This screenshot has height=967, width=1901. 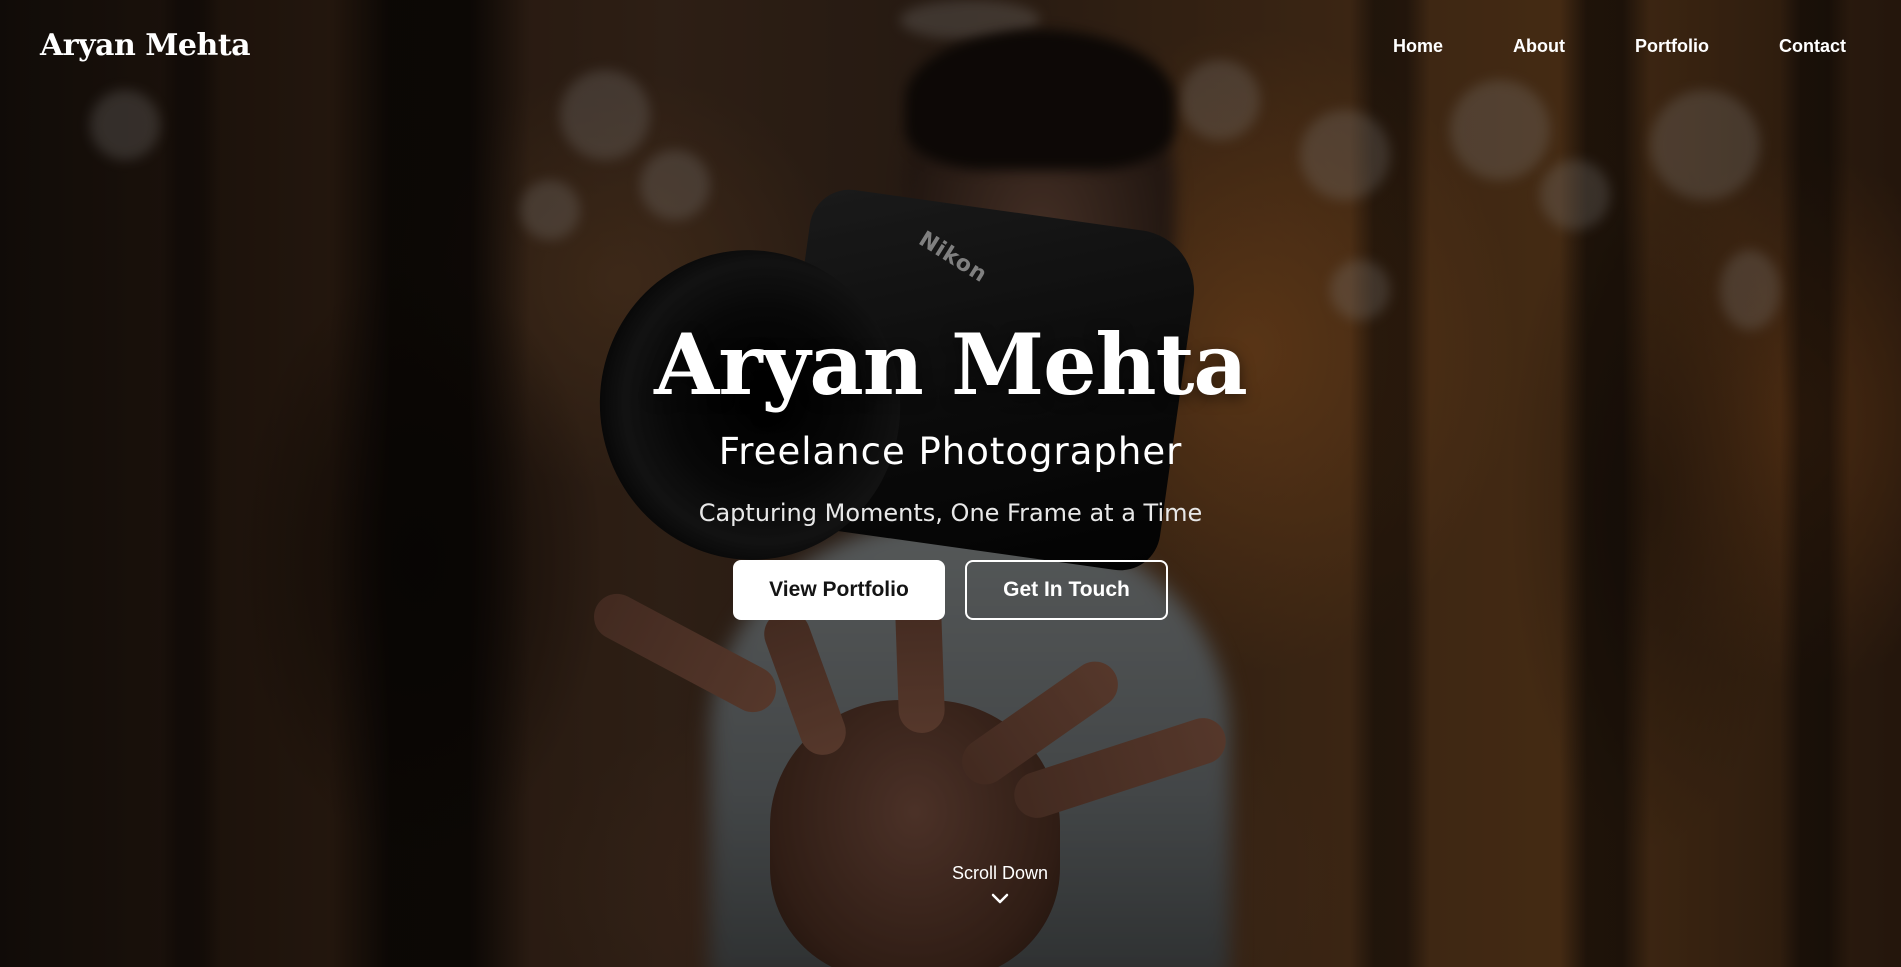 What do you see at coordinates (839, 590) in the screenshot?
I see `view-portfolio-button: View Portfolio` at bounding box center [839, 590].